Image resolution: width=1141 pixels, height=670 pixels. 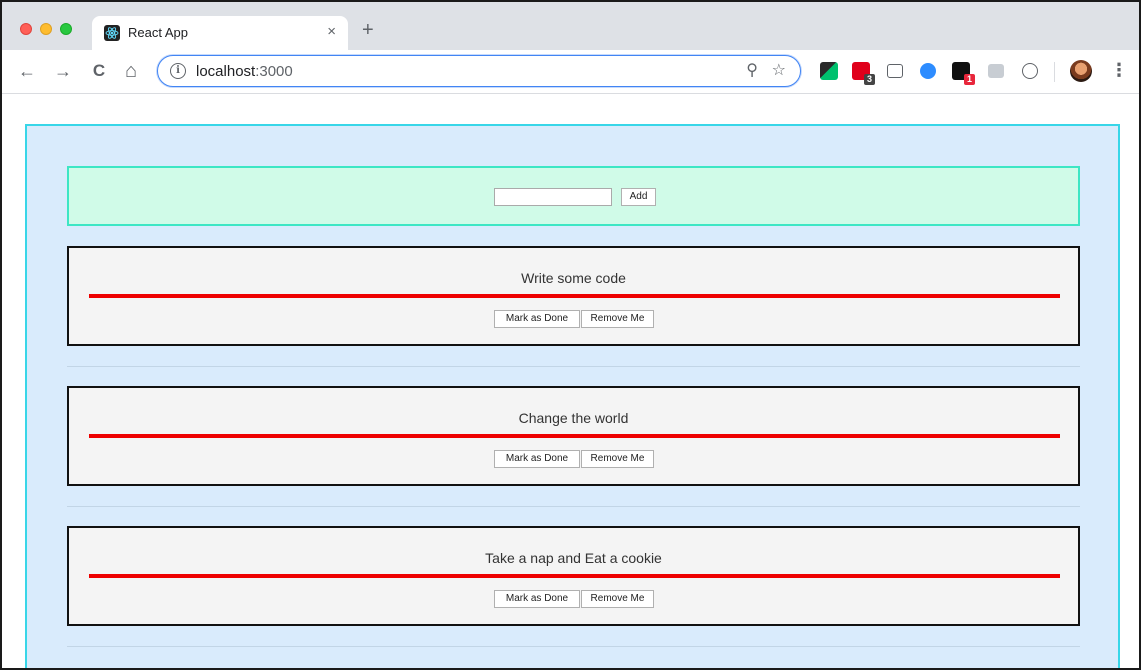 What do you see at coordinates (178, 71) in the screenshot?
I see `site-info-icon: i` at bounding box center [178, 71].